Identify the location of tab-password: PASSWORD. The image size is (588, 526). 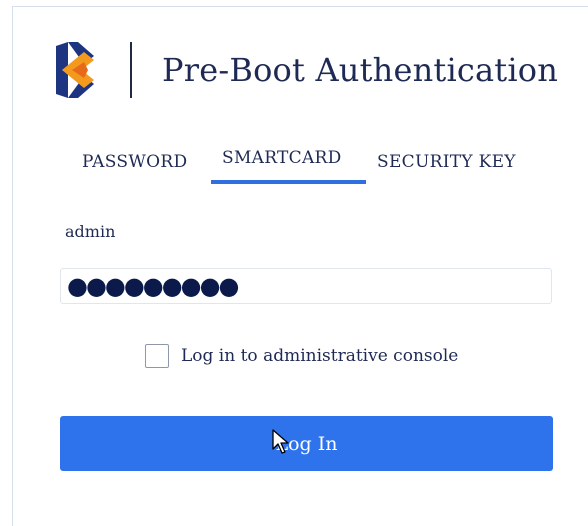
(134, 172).